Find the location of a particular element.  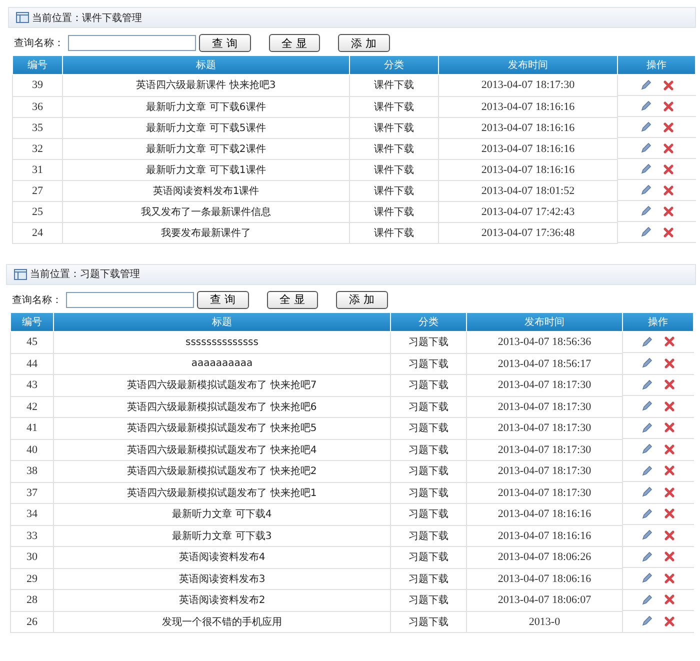

table-cell: 36 is located at coordinates (37, 106).